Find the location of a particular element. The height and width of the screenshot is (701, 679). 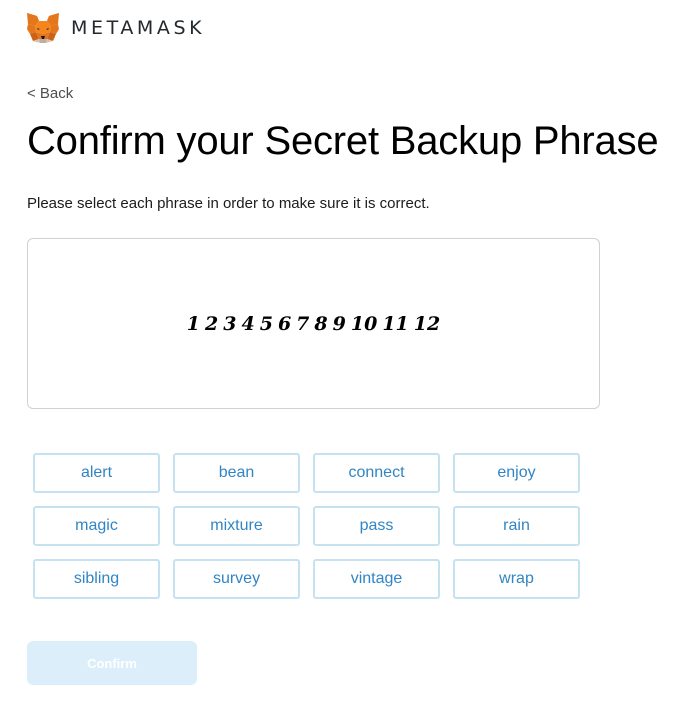

phrase-slot: 12 is located at coordinates (427, 323).